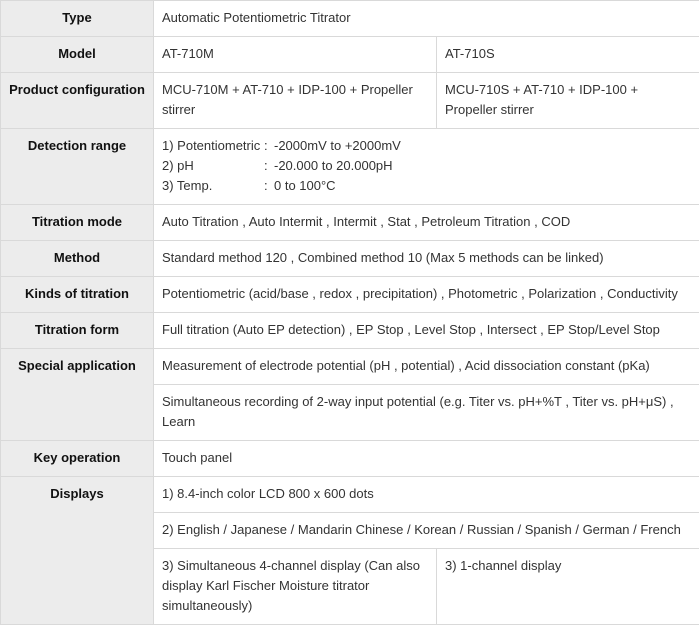 This screenshot has width=699, height=625. What do you see at coordinates (77, 295) in the screenshot?
I see `header-kinds-of-titration: Kinds of titration` at bounding box center [77, 295].